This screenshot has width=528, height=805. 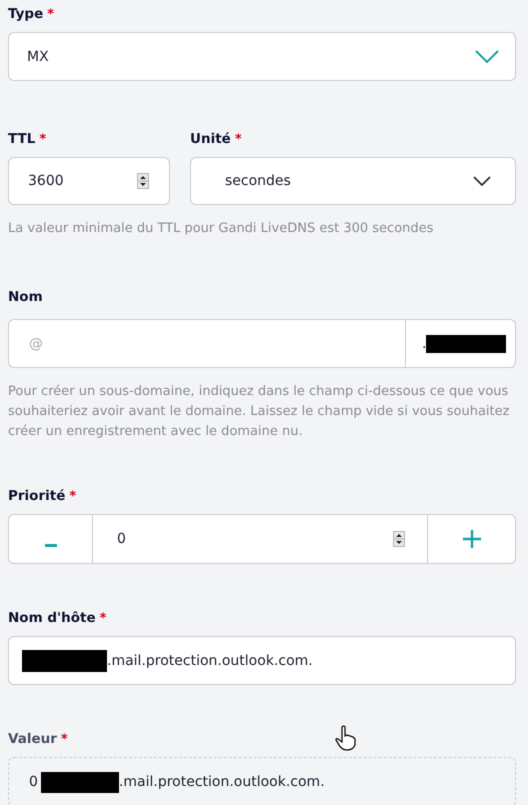 What do you see at coordinates (221, 229) in the screenshot?
I see `hint-text: La valeur minimale du TTL pour Gandi LiveDNS est 300 secondes` at bounding box center [221, 229].